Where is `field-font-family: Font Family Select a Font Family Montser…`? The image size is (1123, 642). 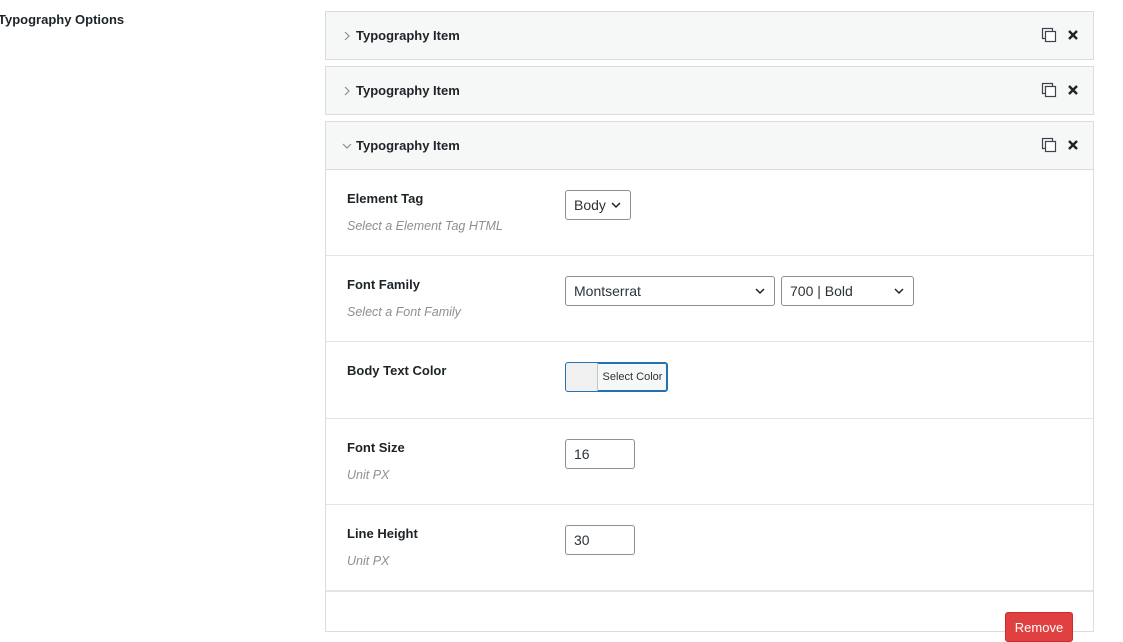
field-font-family: Font Family Select a Font Family Montser… is located at coordinates (709, 299).